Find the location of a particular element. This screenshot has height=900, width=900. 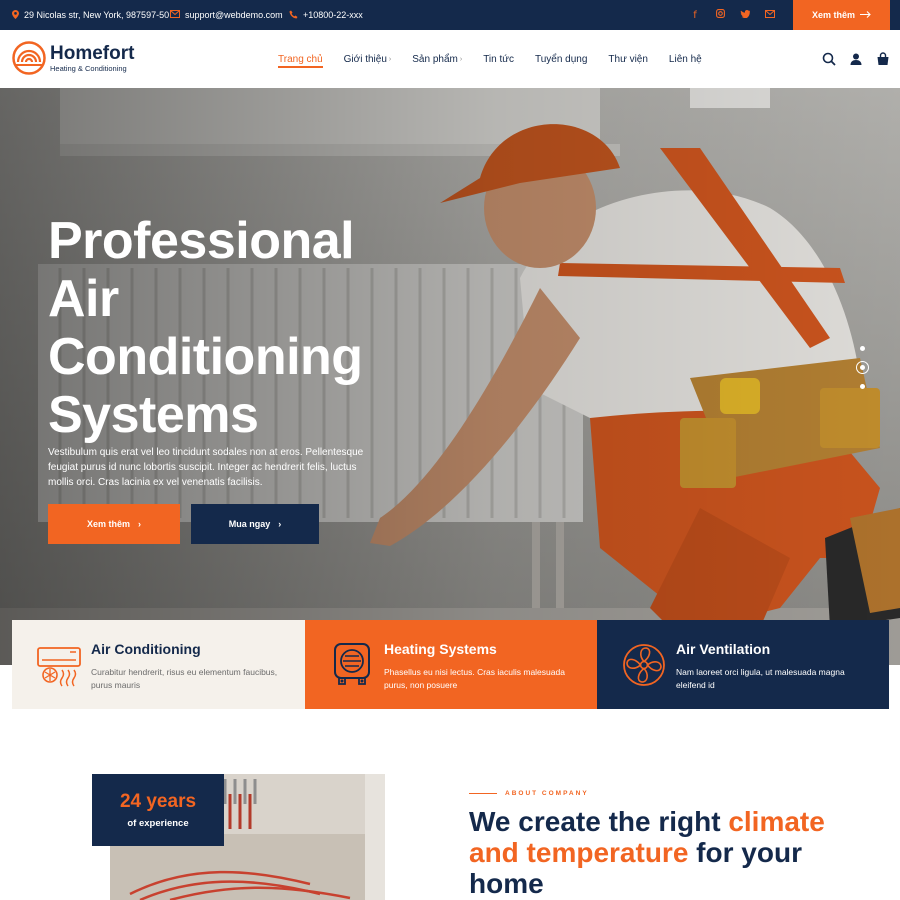

service-title: Air Conditioning is located at coordinates (146, 649).